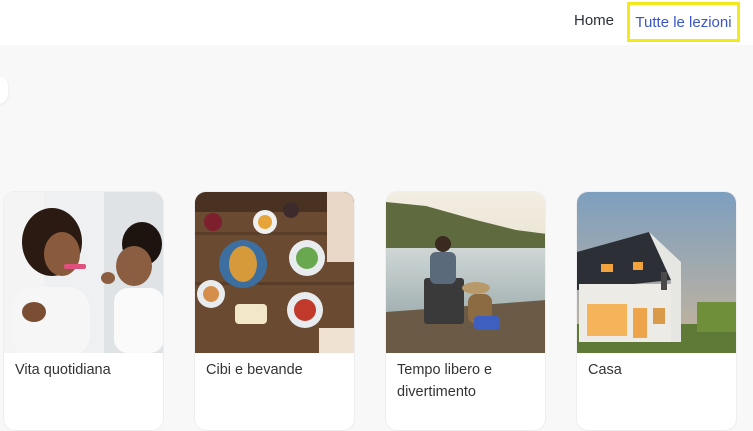 The image size is (753, 431). Describe the element at coordinates (376, 22) in the screenshot. I see `top-navigation-bar: Home Tutte le lezioni` at that location.